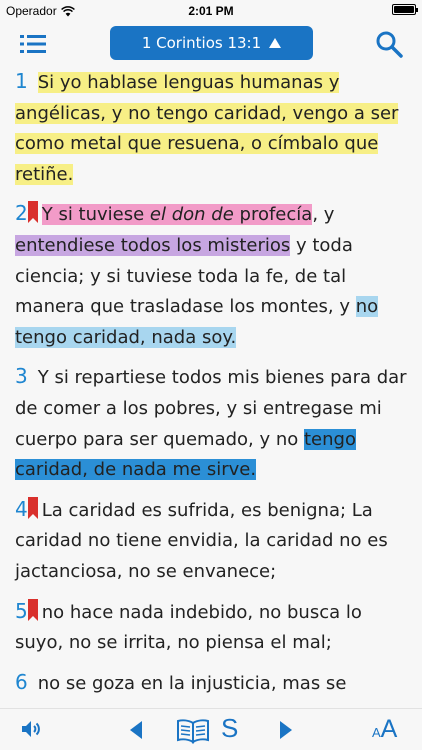  Describe the element at coordinates (95, 215) in the screenshot. I see `verse-text: Y si tuviese` at that location.